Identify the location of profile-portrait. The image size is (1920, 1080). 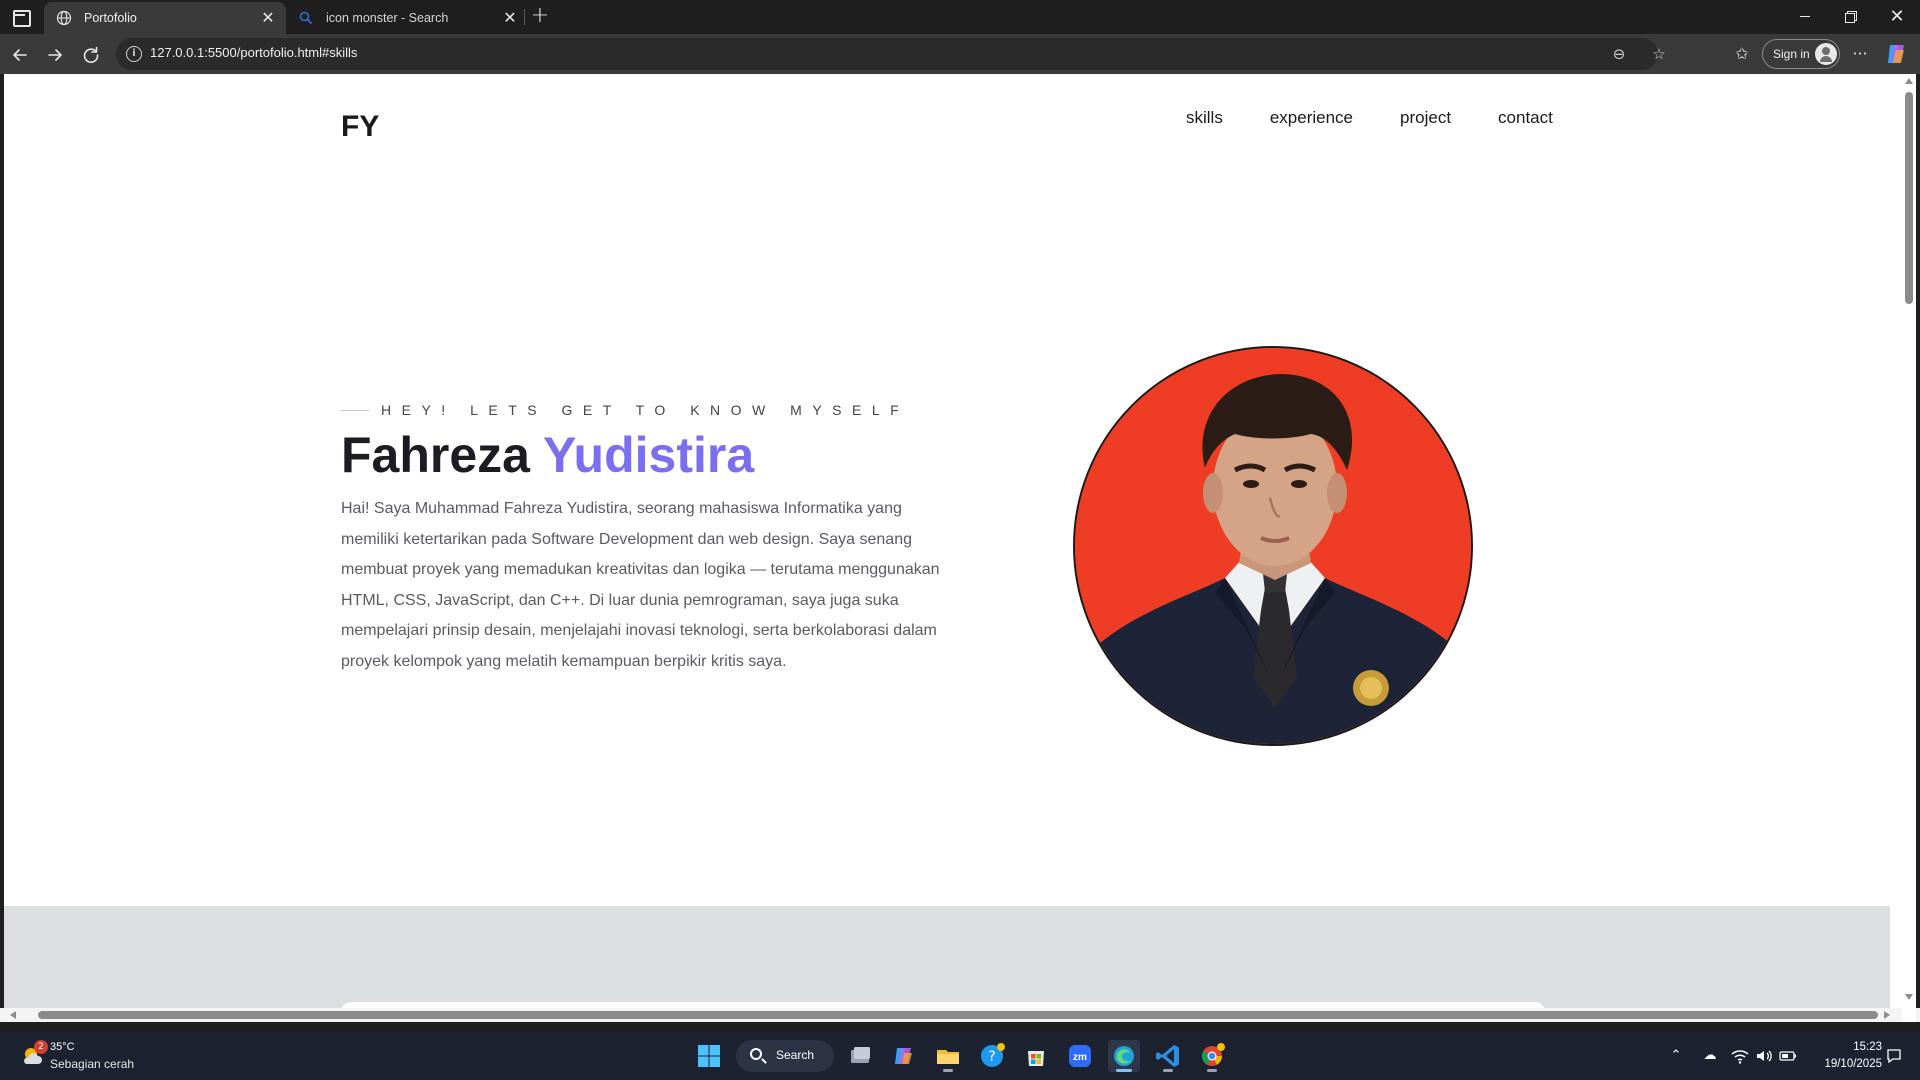
(1273, 546).